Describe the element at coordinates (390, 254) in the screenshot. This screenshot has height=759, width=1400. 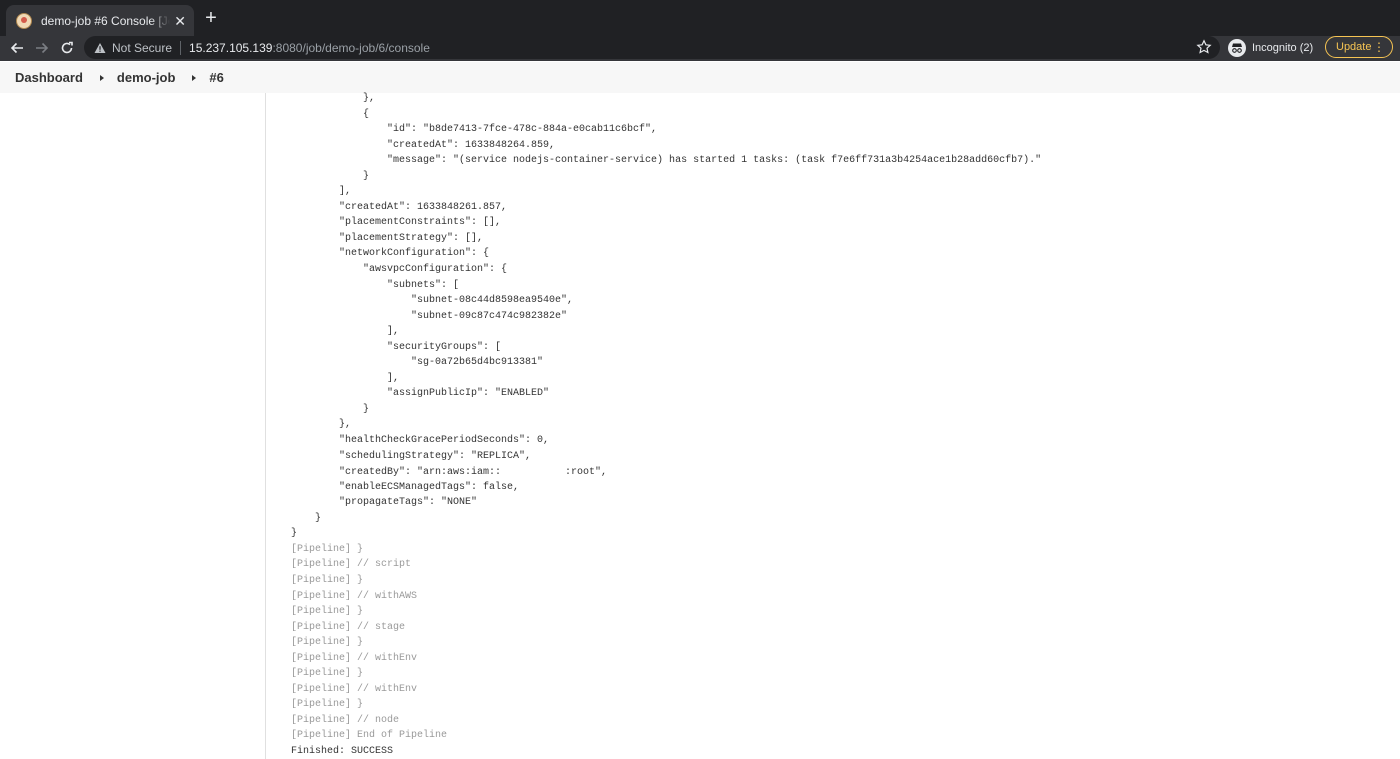
I see `console-line: "networkConfiguration": {` at that location.